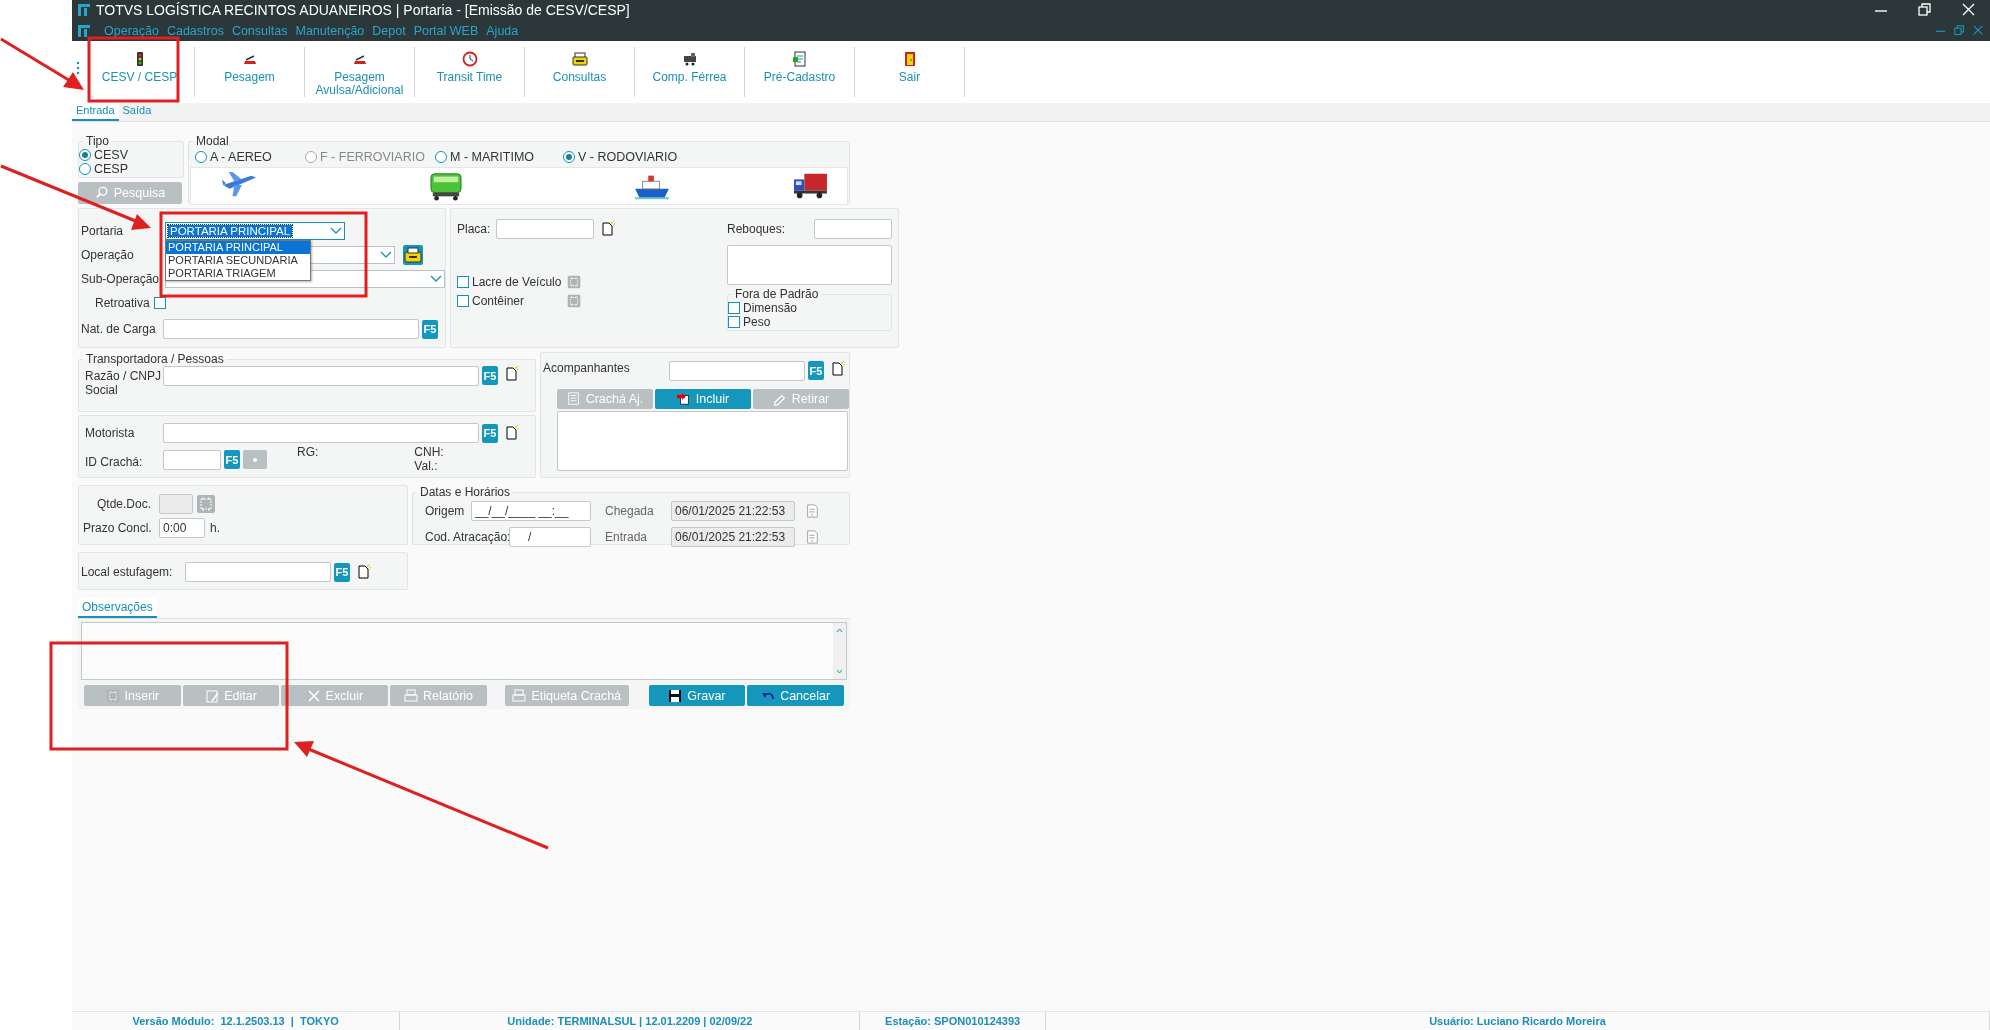  I want to click on field-label: Cod. Atracação:, so click(467, 537).